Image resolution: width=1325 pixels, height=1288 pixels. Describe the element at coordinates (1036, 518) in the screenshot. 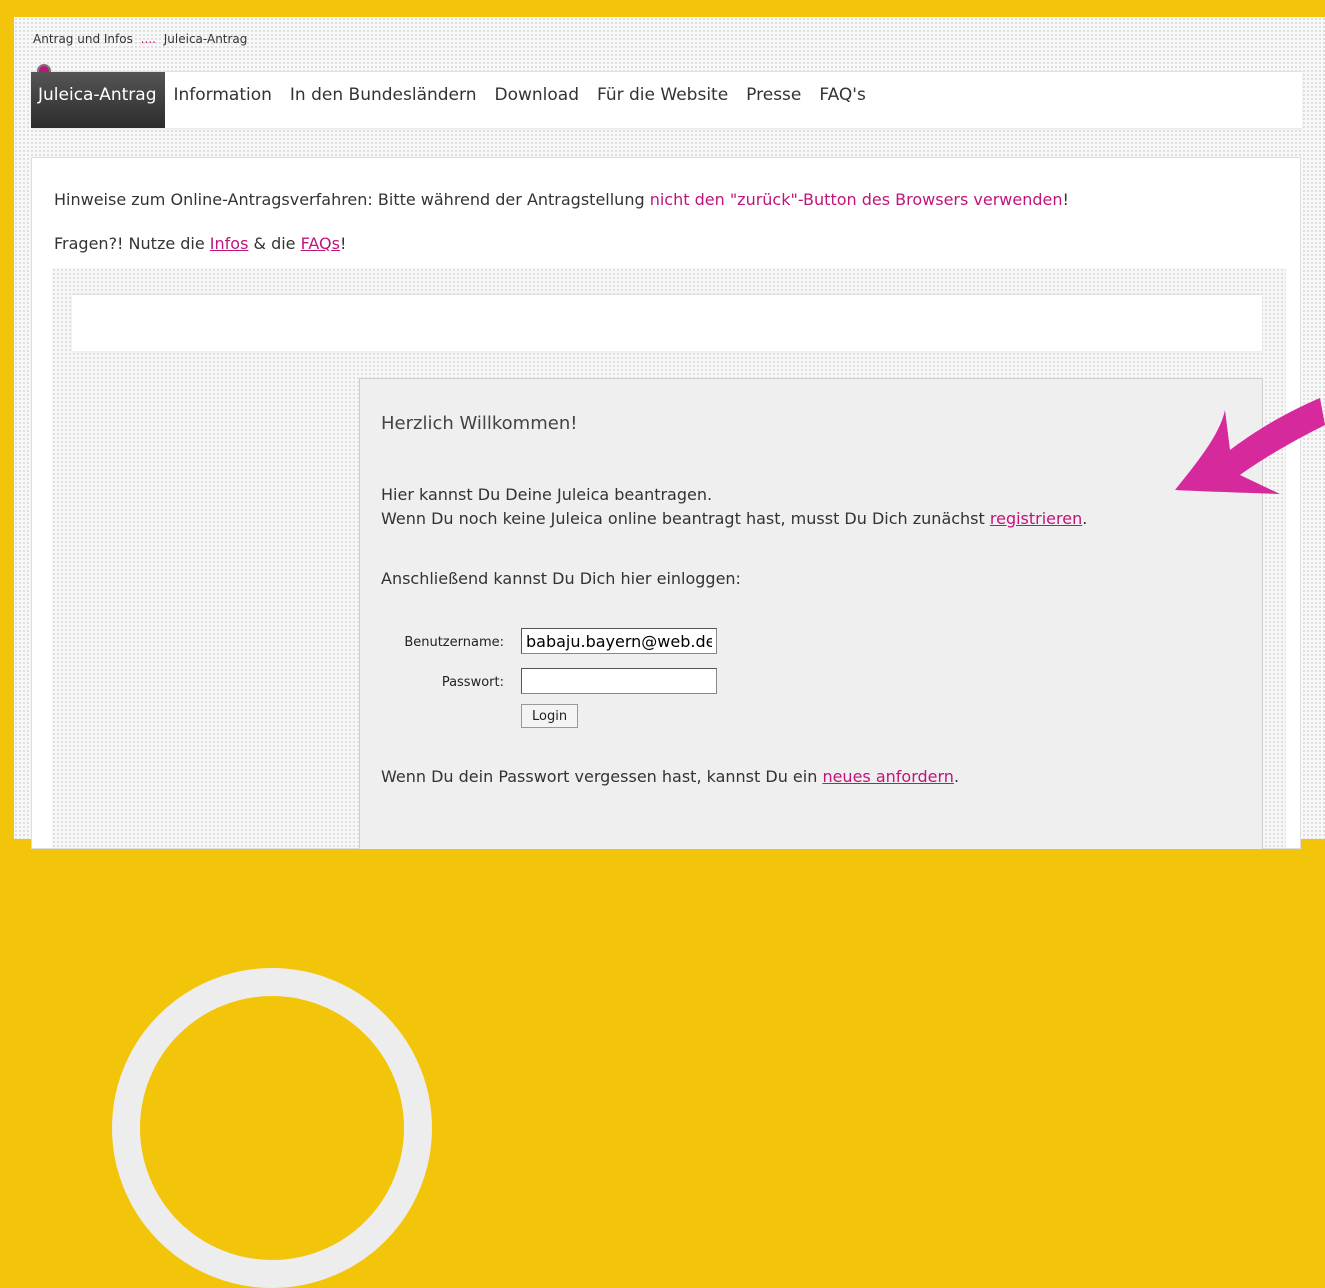

I see `register-link: registrieren` at that location.